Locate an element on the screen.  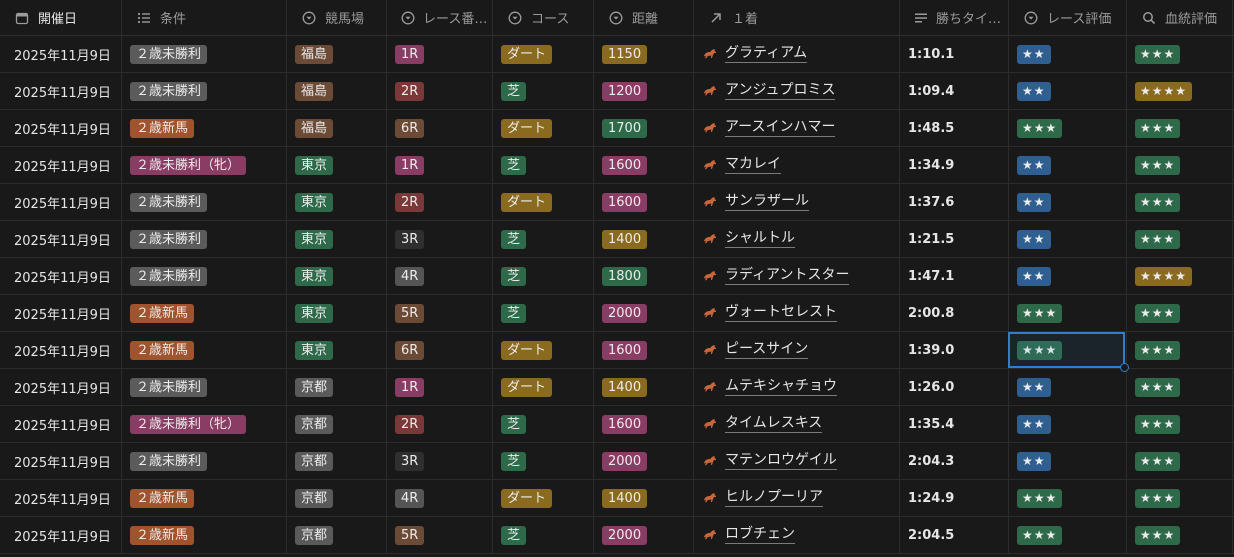
winner-cell: マカレイ is located at coordinates (797, 165).